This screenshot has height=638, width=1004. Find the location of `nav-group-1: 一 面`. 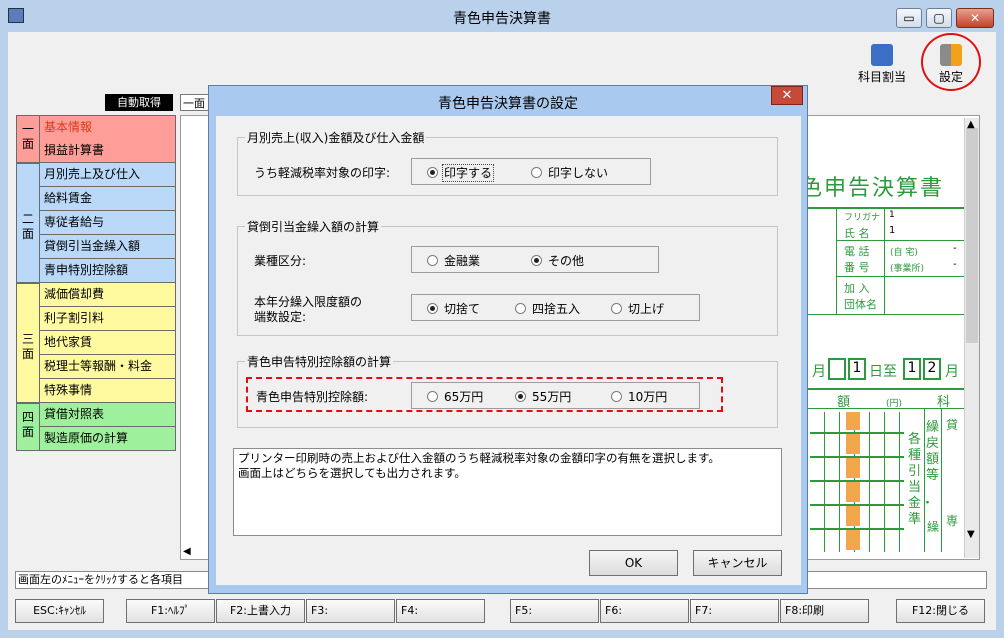

nav-group-1: 一 面 is located at coordinates (28, 139).